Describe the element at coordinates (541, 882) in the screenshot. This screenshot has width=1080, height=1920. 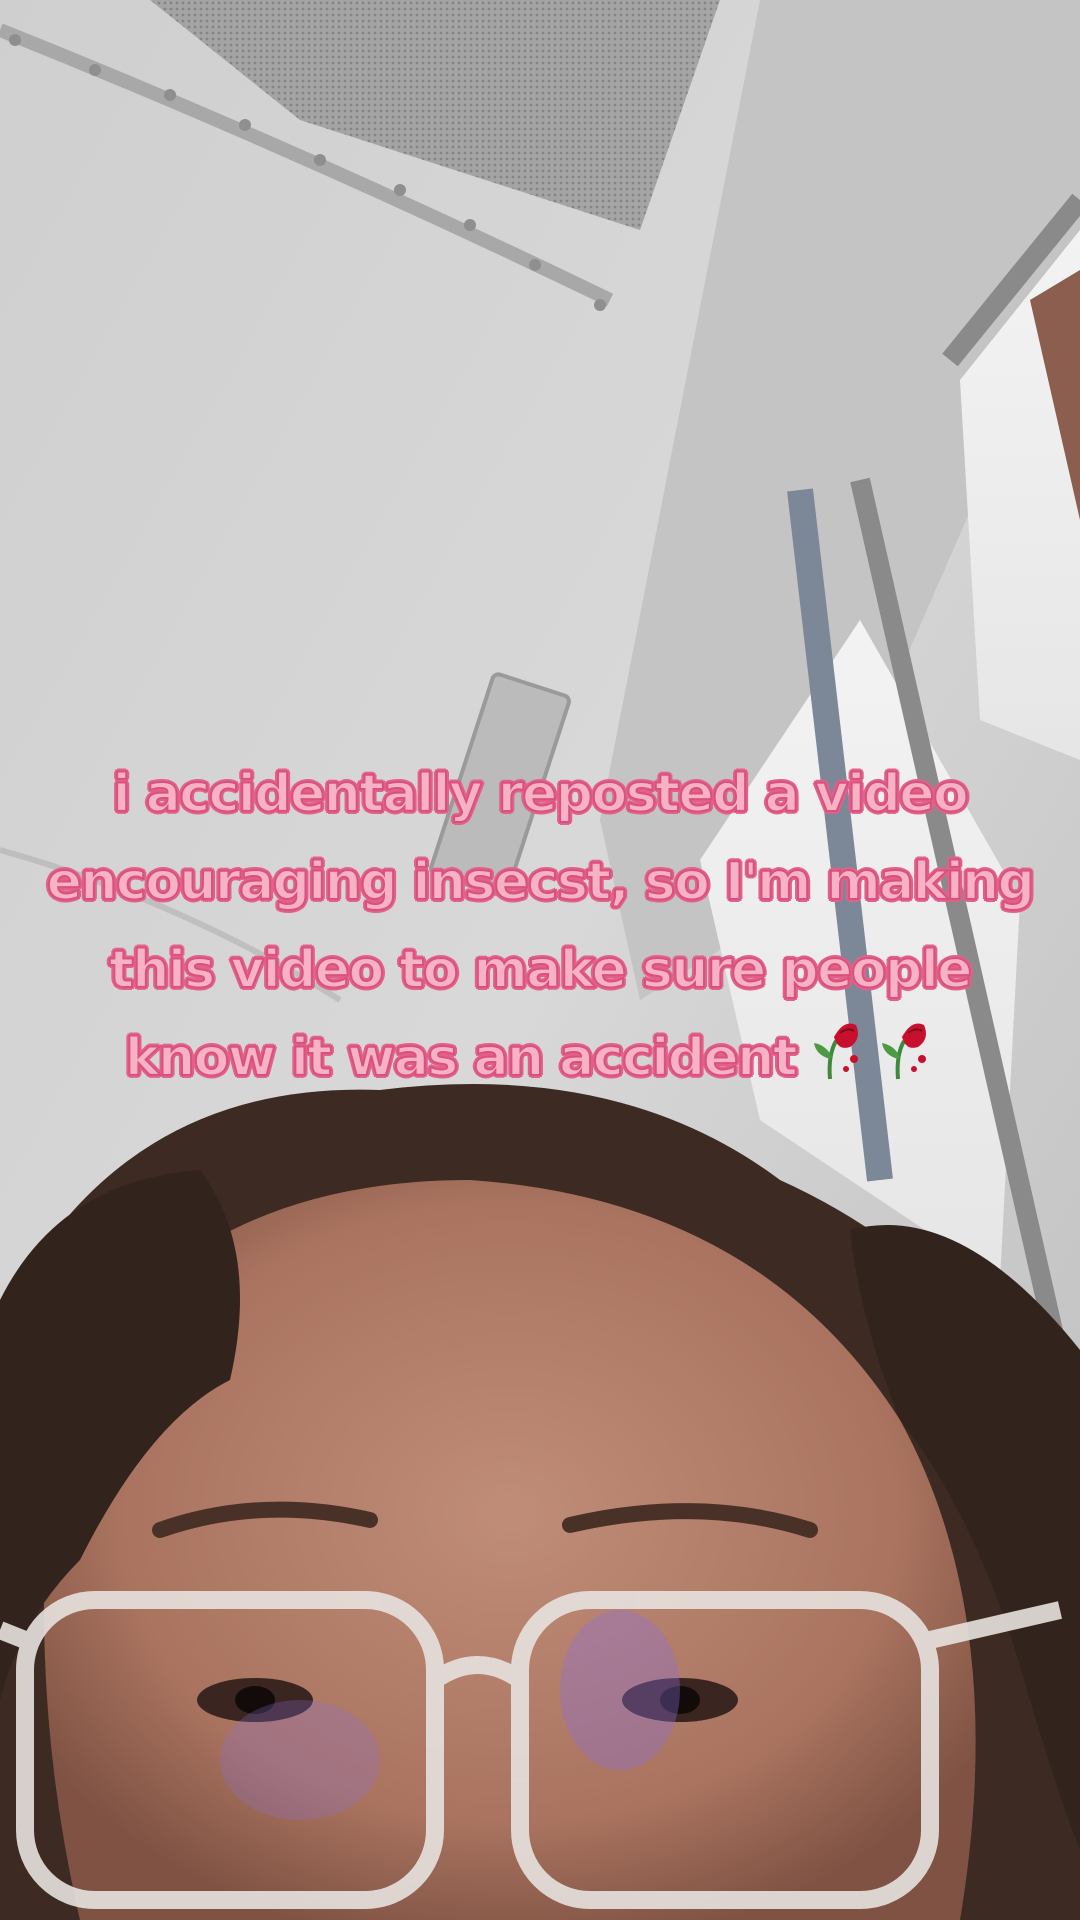
I see `caption-line-2: encouraging insecst, so I'm making` at that location.